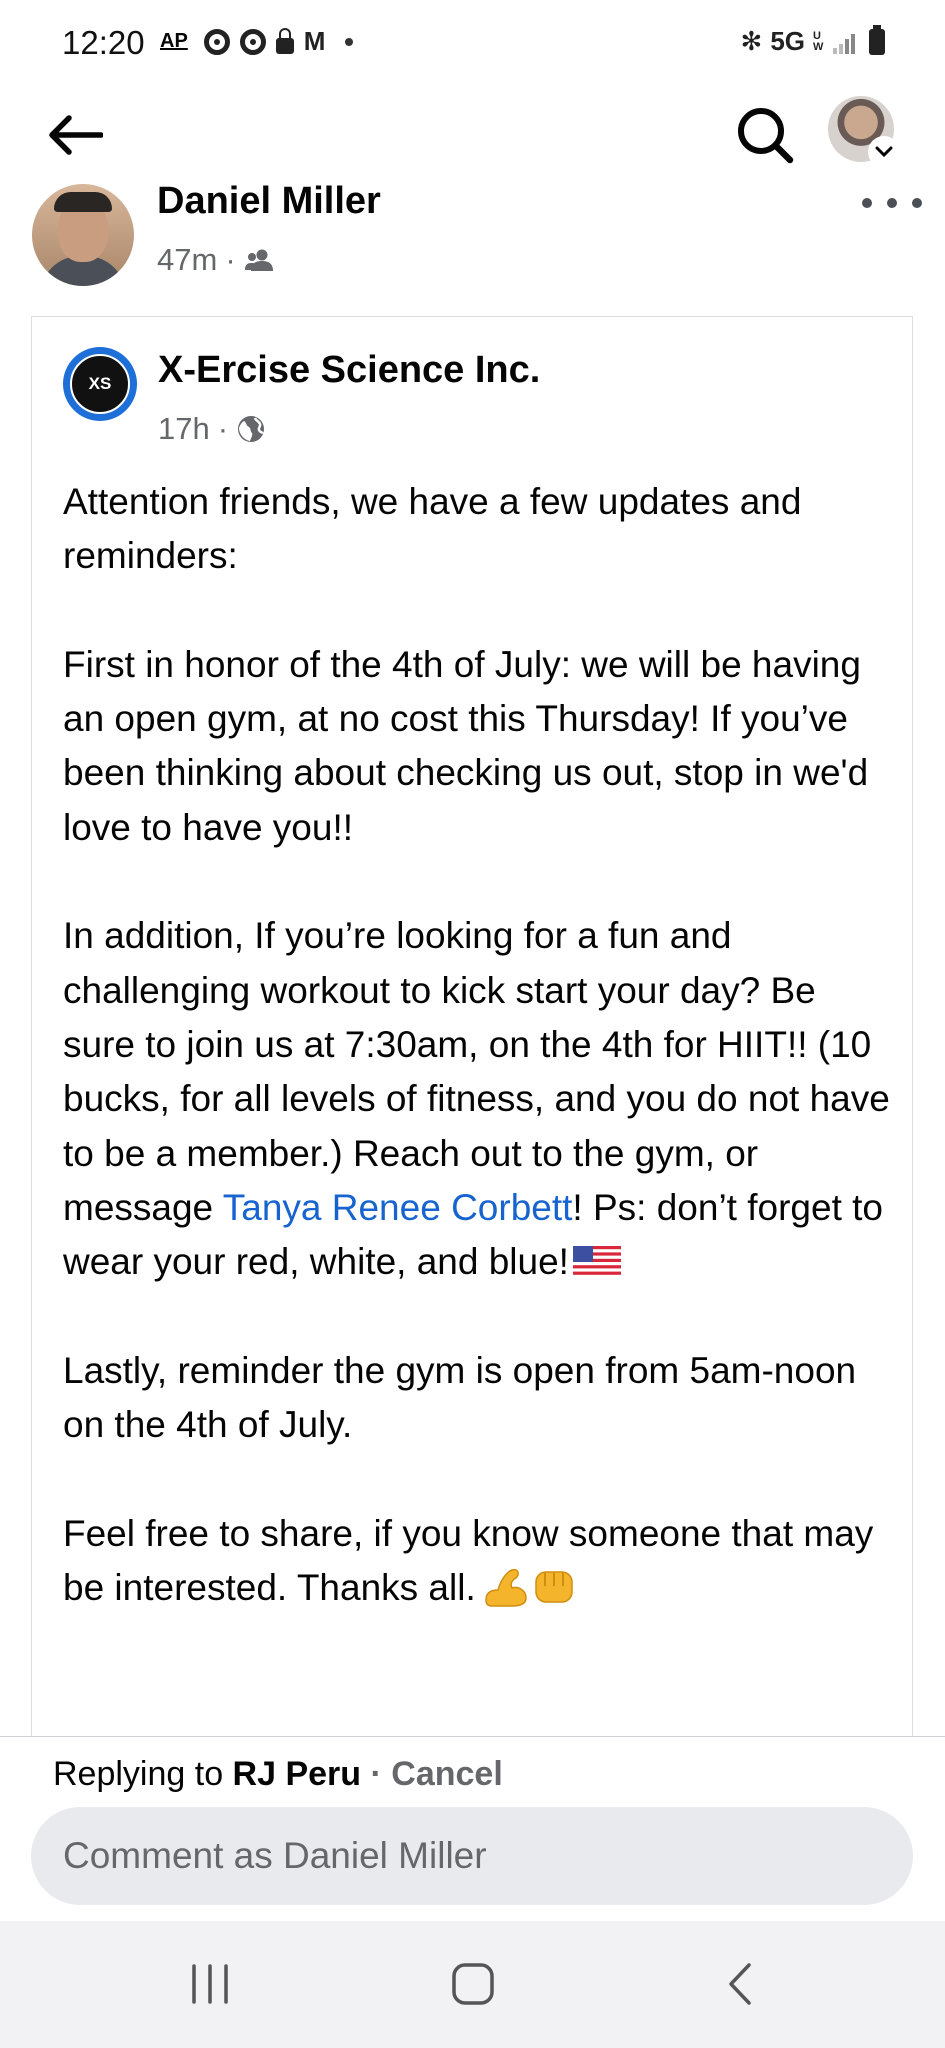 This screenshot has width=945, height=2048. I want to click on app-header, so click(472, 135).